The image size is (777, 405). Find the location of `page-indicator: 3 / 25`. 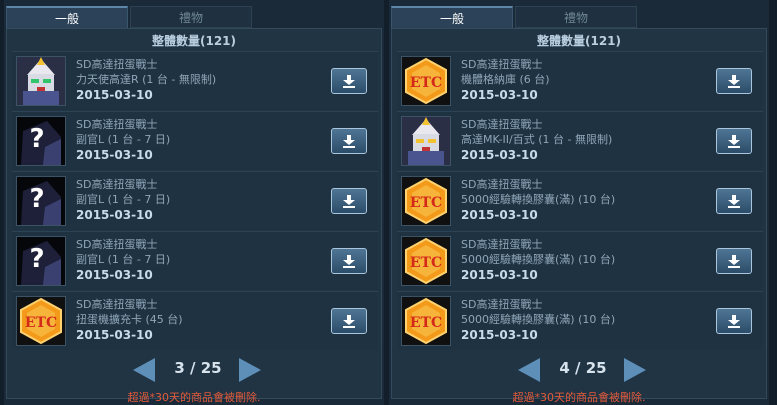

page-indicator: 3 / 25 is located at coordinates (198, 368).